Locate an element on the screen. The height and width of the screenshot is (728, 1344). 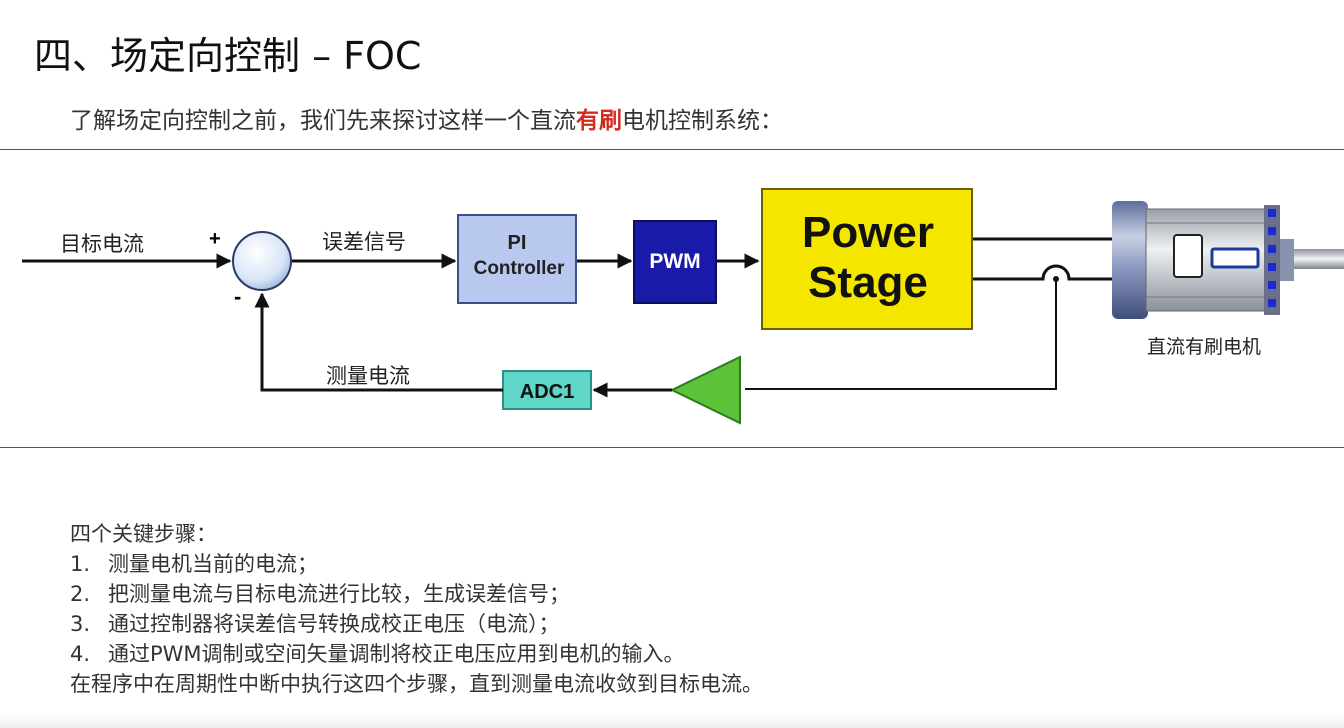
feedback-label: 测量电流 is located at coordinates (368, 376).